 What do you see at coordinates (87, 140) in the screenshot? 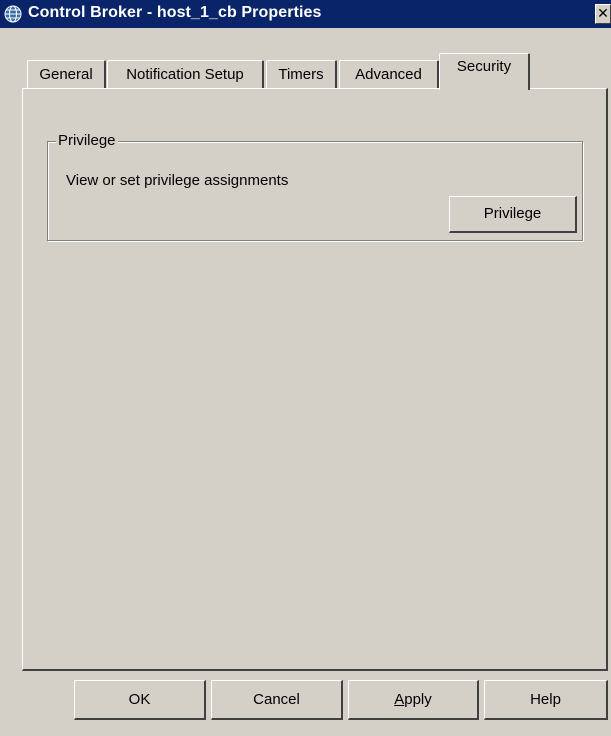
I see `privilege-group-title: Privilege` at bounding box center [87, 140].